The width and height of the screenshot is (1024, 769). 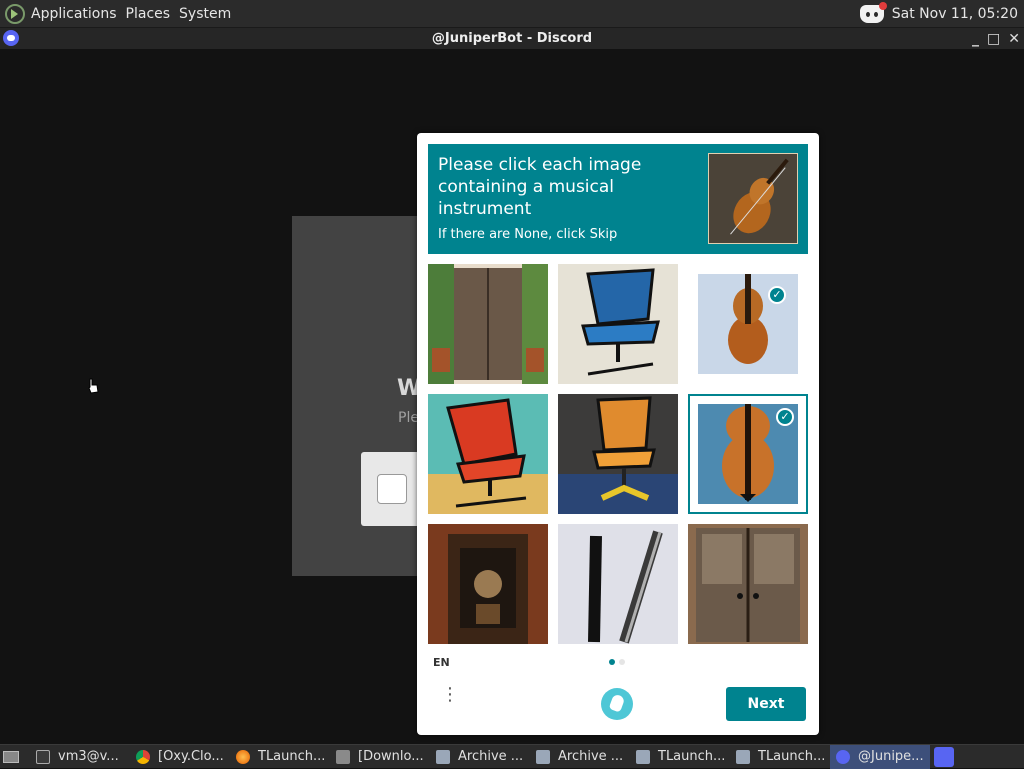 I want to click on distro-logo-icon, so click(x=15, y=13).